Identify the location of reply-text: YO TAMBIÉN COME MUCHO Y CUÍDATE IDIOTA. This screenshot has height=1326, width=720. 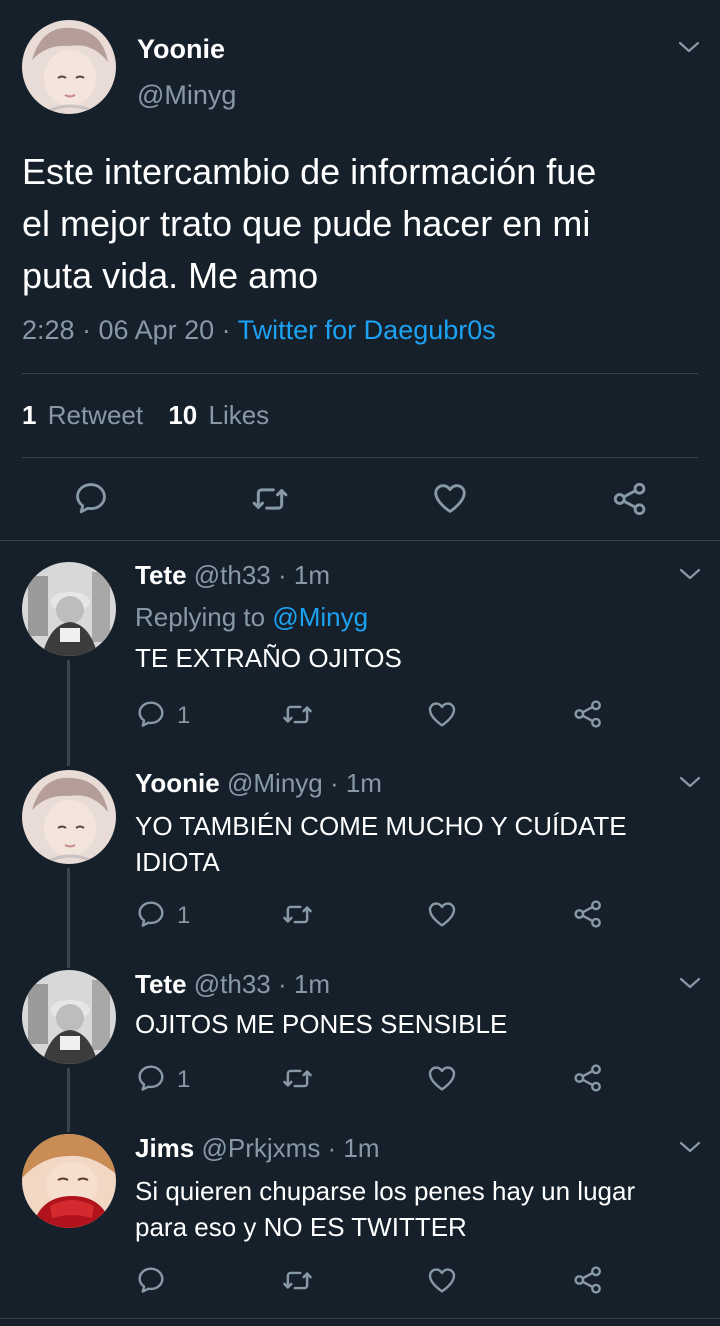
(381, 844).